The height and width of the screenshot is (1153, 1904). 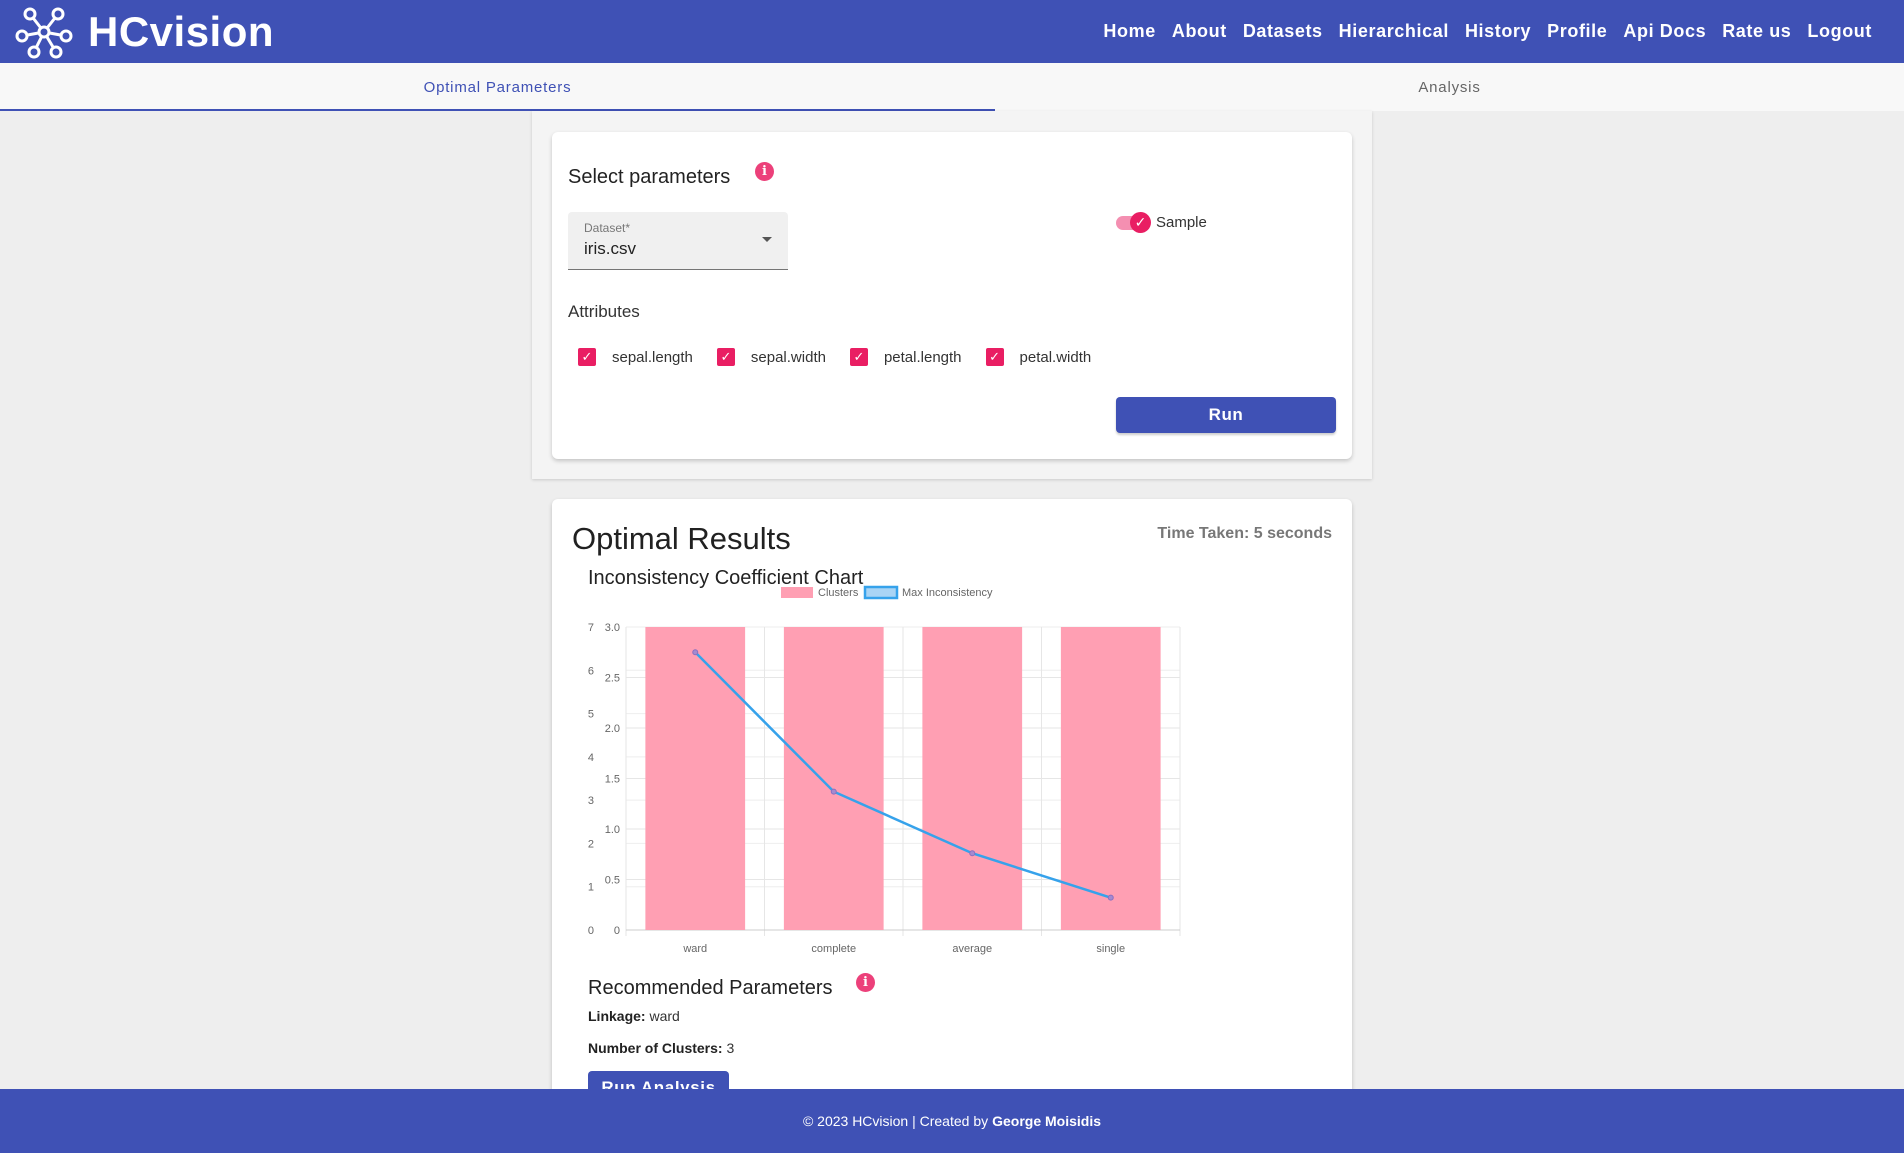 I want to click on attribute-label: sepal.length, so click(x=652, y=357).